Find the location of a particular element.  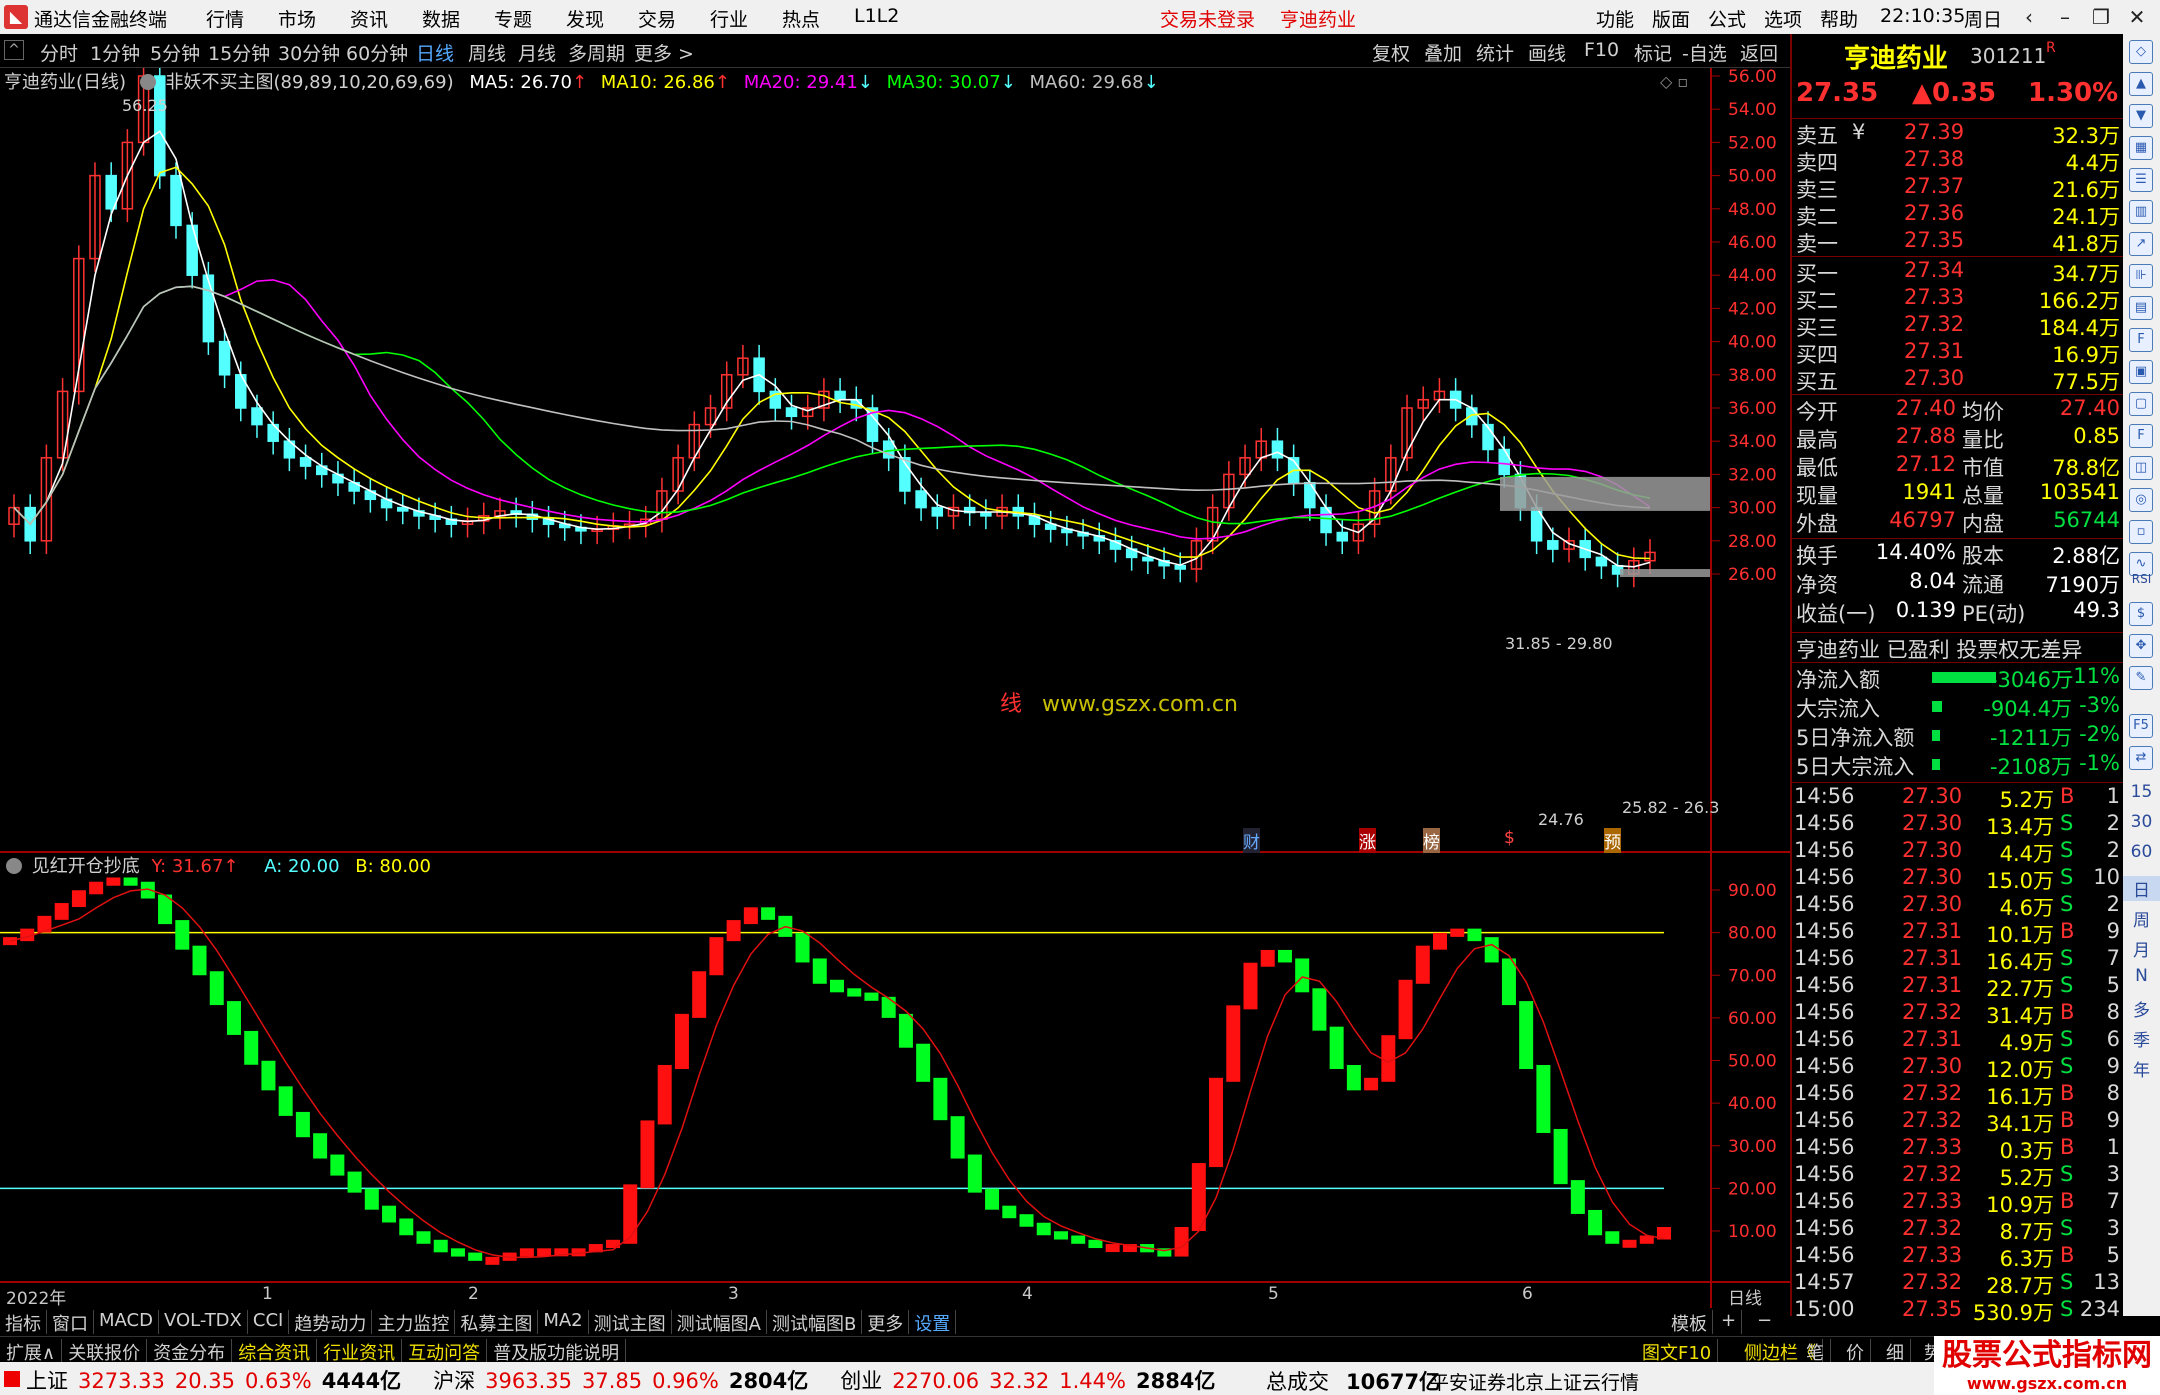

collapse-icon: ^ is located at coordinates (14, 50).